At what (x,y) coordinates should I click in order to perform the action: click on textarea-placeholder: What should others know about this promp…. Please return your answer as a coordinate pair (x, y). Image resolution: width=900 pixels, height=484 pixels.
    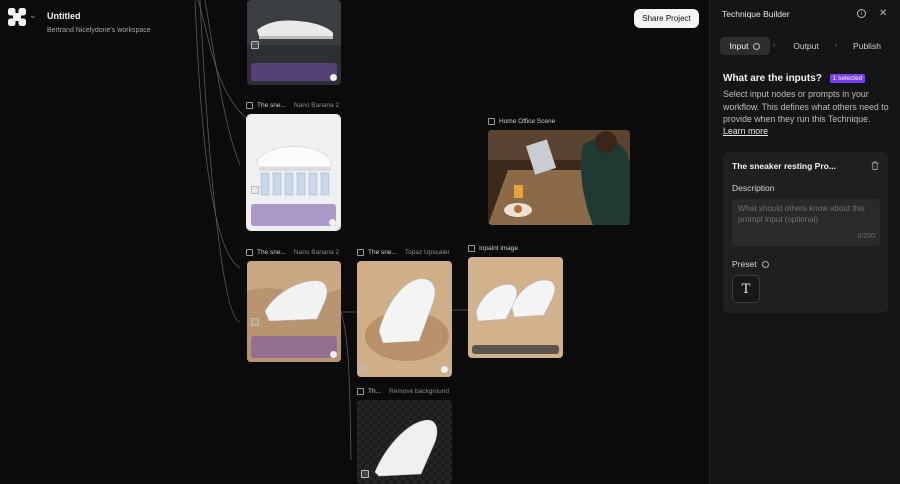
    Looking at the image, I should click on (801, 214).